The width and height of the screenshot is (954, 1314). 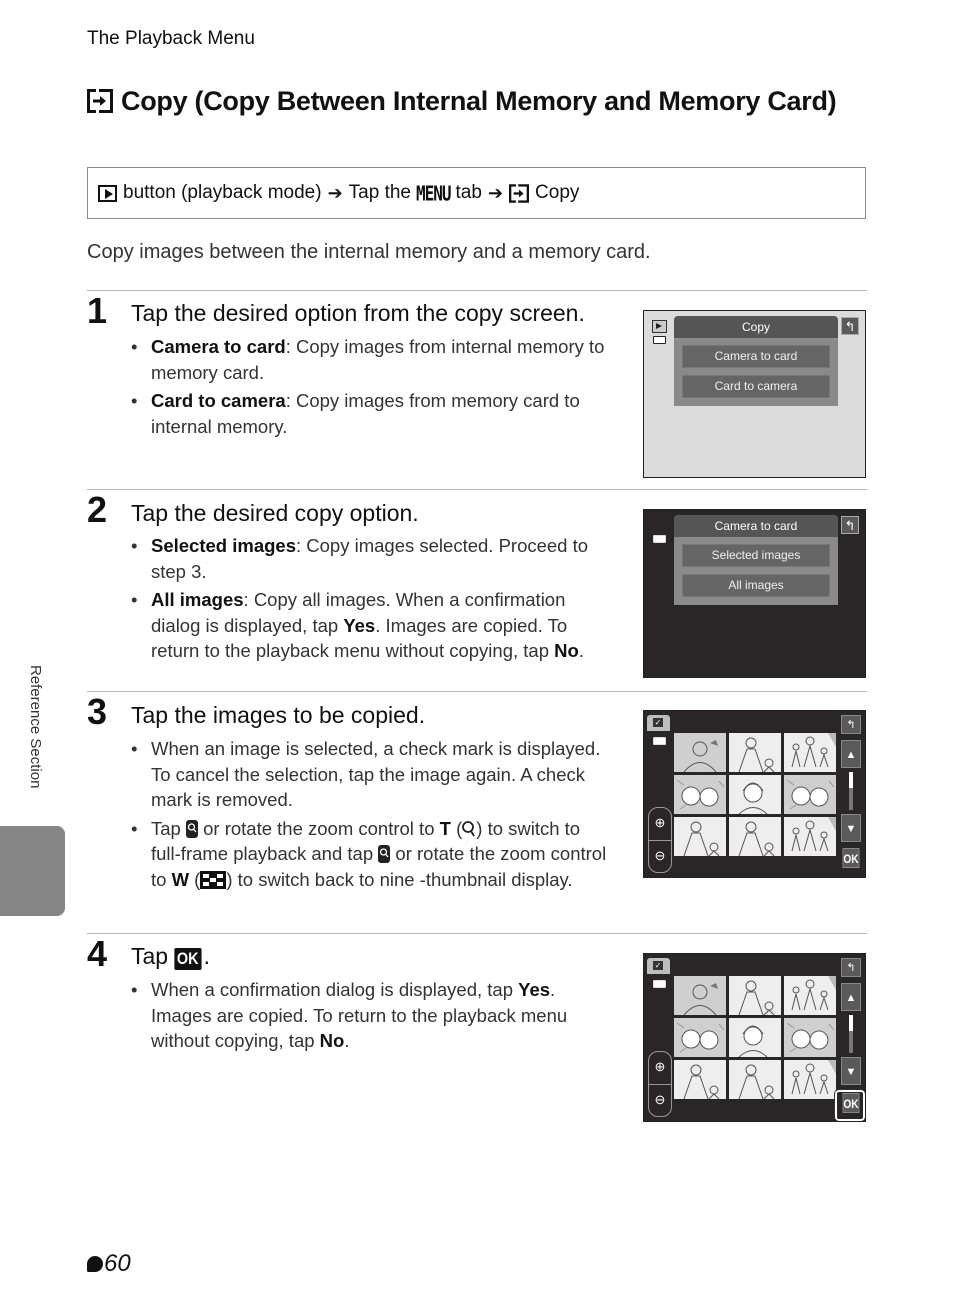 What do you see at coordinates (756, 356) in the screenshot?
I see `option-camera-to-card: Camera to card` at bounding box center [756, 356].